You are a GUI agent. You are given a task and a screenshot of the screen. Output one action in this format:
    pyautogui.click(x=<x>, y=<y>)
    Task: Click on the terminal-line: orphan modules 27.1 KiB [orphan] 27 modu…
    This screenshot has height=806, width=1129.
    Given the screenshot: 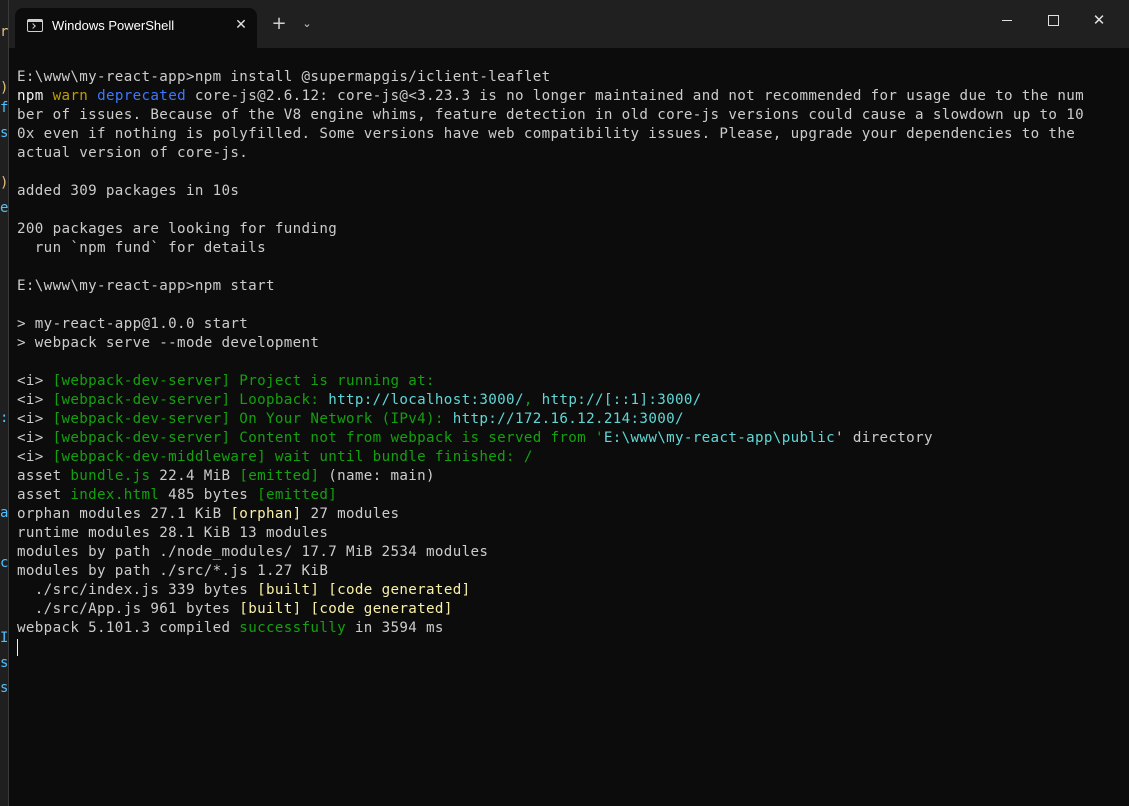 What is the action you would take?
    pyautogui.click(x=573, y=514)
    